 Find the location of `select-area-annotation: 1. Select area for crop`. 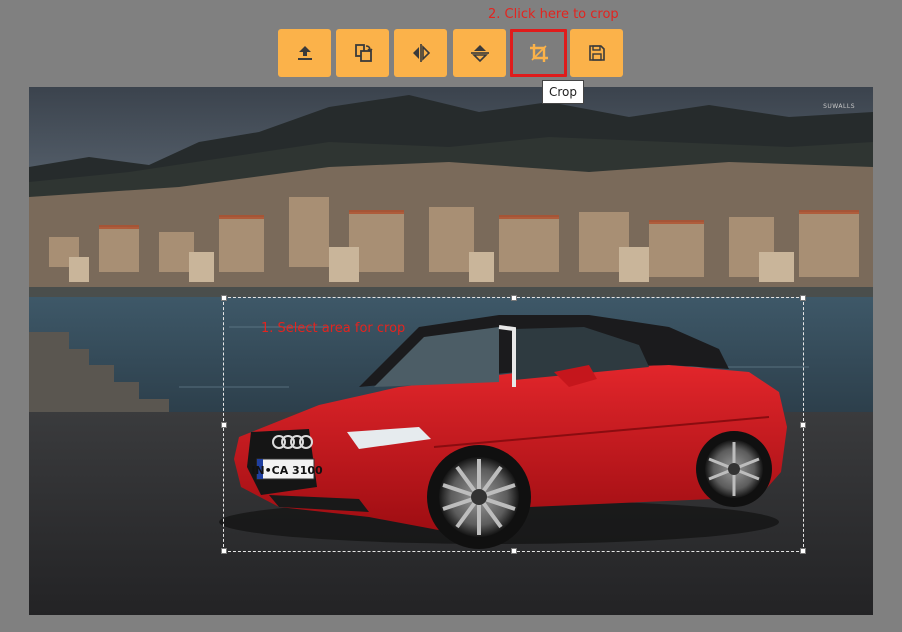

select-area-annotation: 1. Select area for crop is located at coordinates (333, 328).